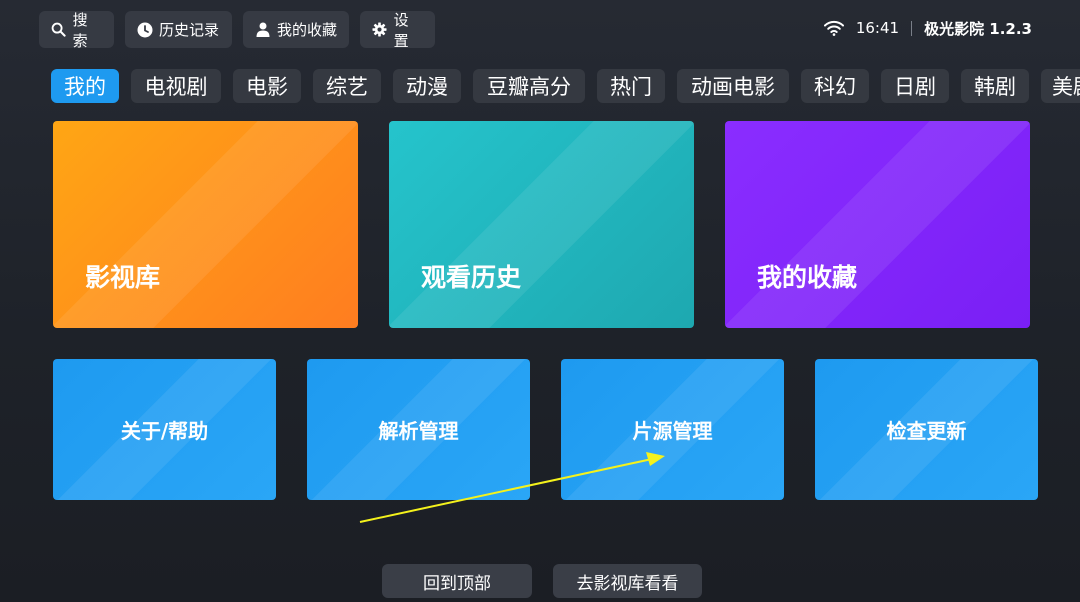  Describe the element at coordinates (263, 30) in the screenshot. I see `user-icon` at that location.